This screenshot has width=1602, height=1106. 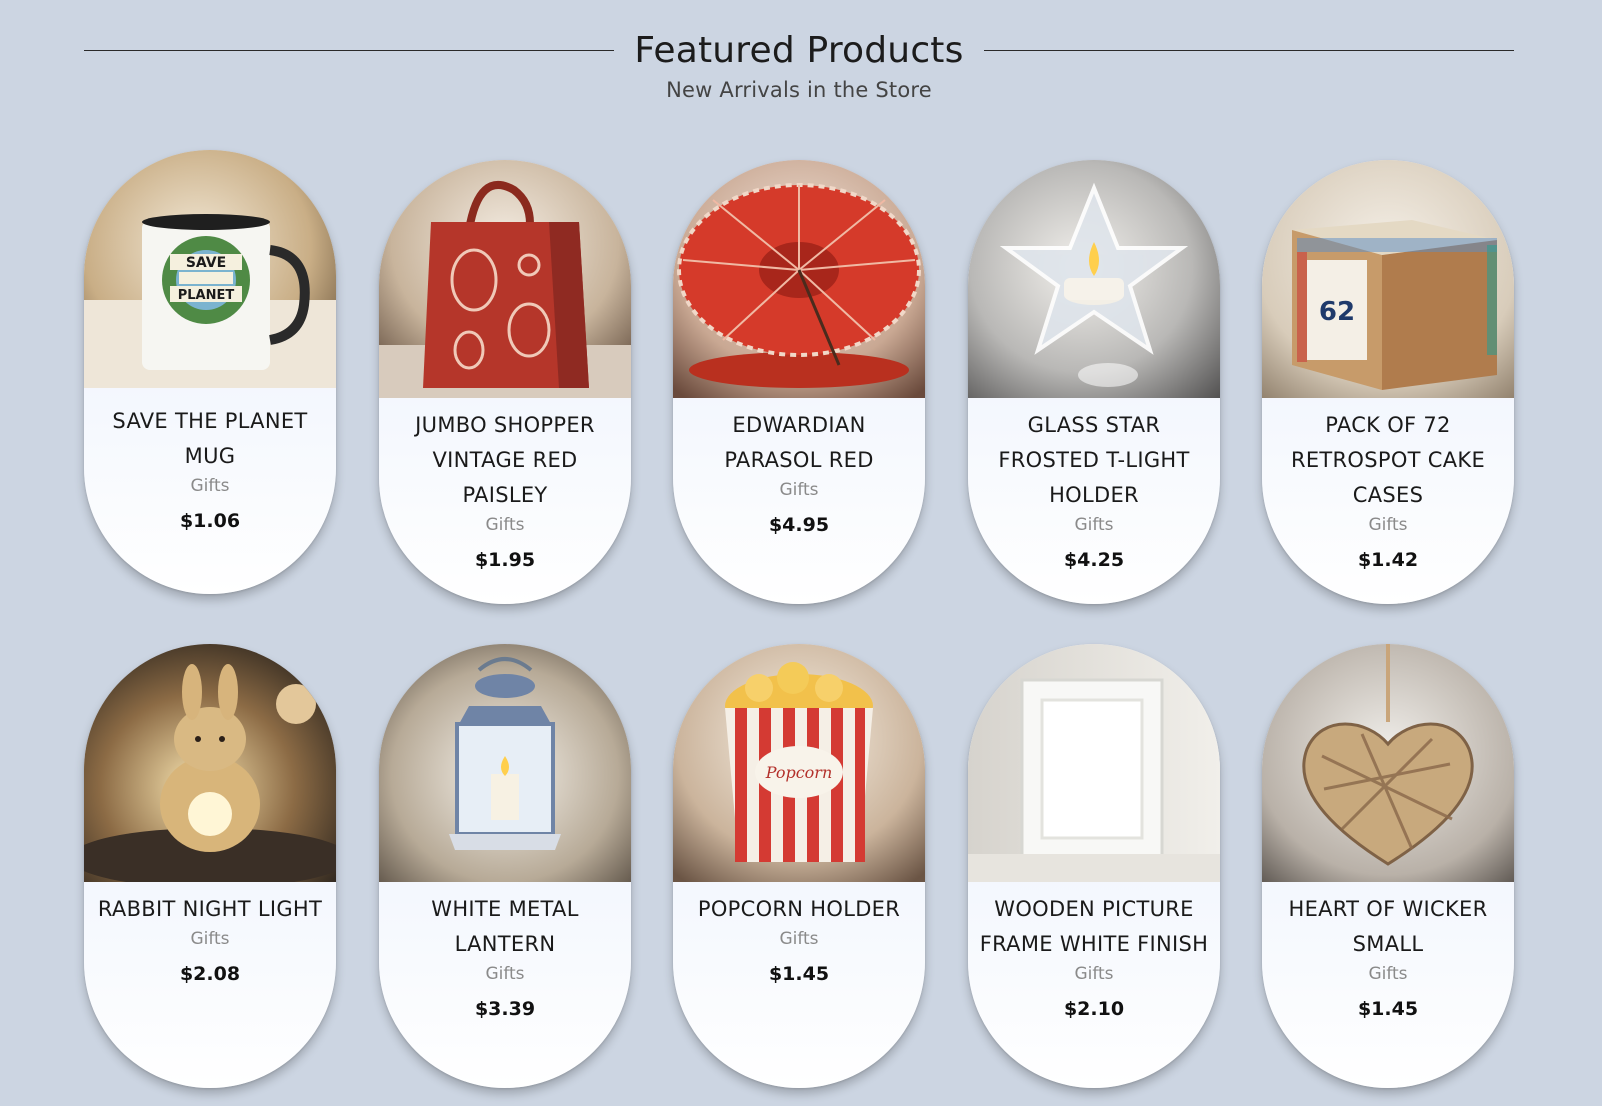 What do you see at coordinates (1248, 50) in the screenshot?
I see `right-divider` at bounding box center [1248, 50].